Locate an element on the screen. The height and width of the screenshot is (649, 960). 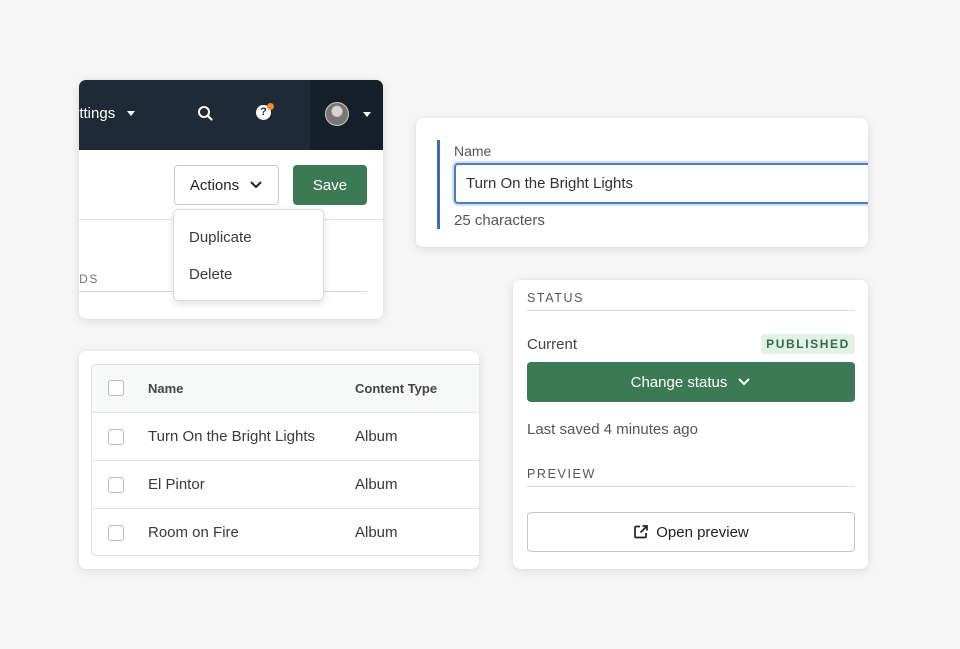
column-header-content-type: Content Type is located at coordinates (396, 388).